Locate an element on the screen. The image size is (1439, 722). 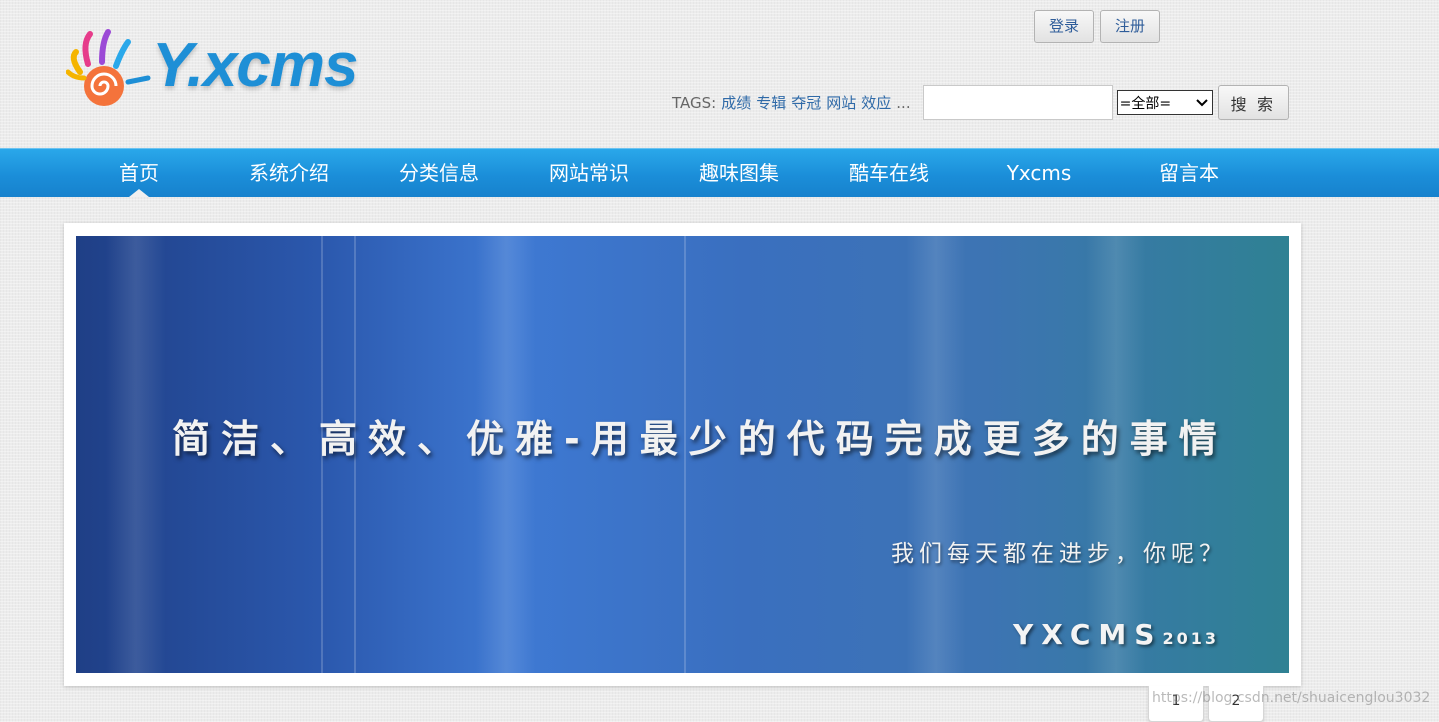
nav-item-cool-cars: 酷车在线 is located at coordinates (889, 173).